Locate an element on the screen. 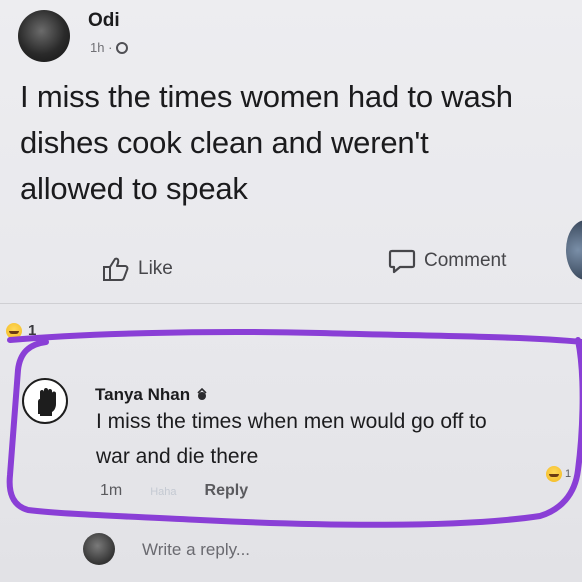 This screenshot has height=582, width=582. commenter-name: Tanya Nhan is located at coordinates (152, 395).